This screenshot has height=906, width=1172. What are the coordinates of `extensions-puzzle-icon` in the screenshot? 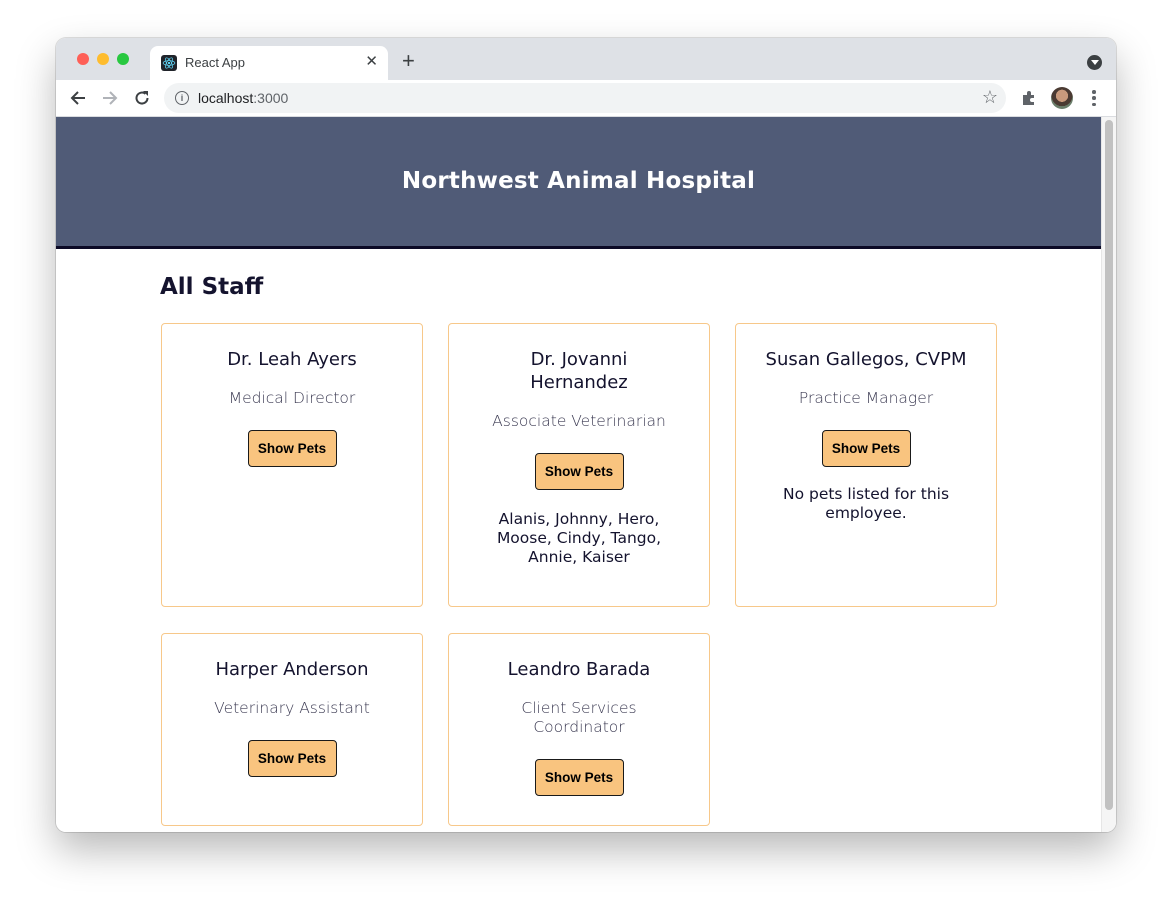 It's located at (1029, 98).